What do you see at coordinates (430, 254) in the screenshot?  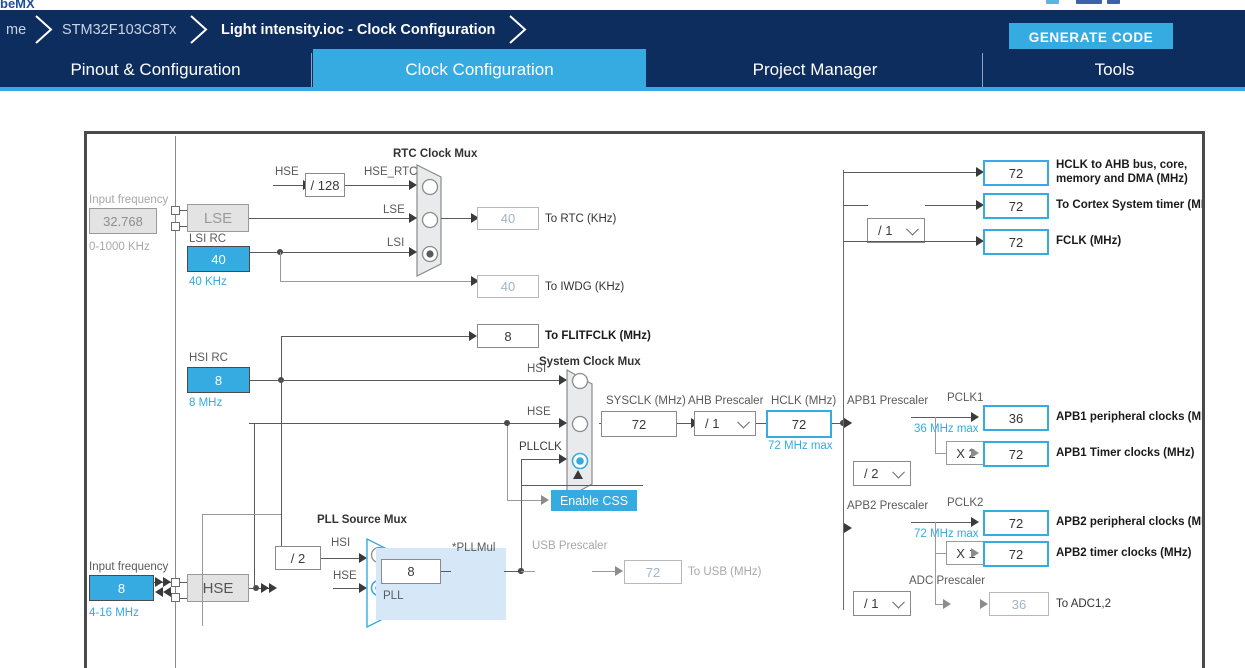 I see `rtc-mux-input-lsi-radio-selected` at bounding box center [430, 254].